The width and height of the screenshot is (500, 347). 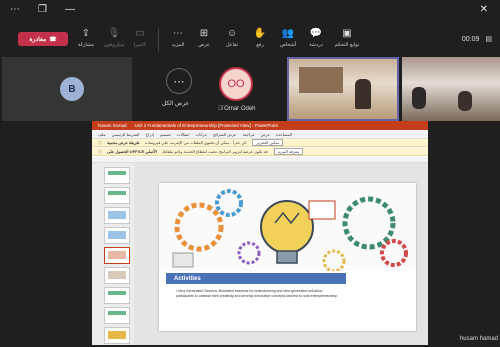 What do you see at coordinates (15, 9) in the screenshot?
I see `more-options-icon: ⋯` at bounding box center [15, 9].